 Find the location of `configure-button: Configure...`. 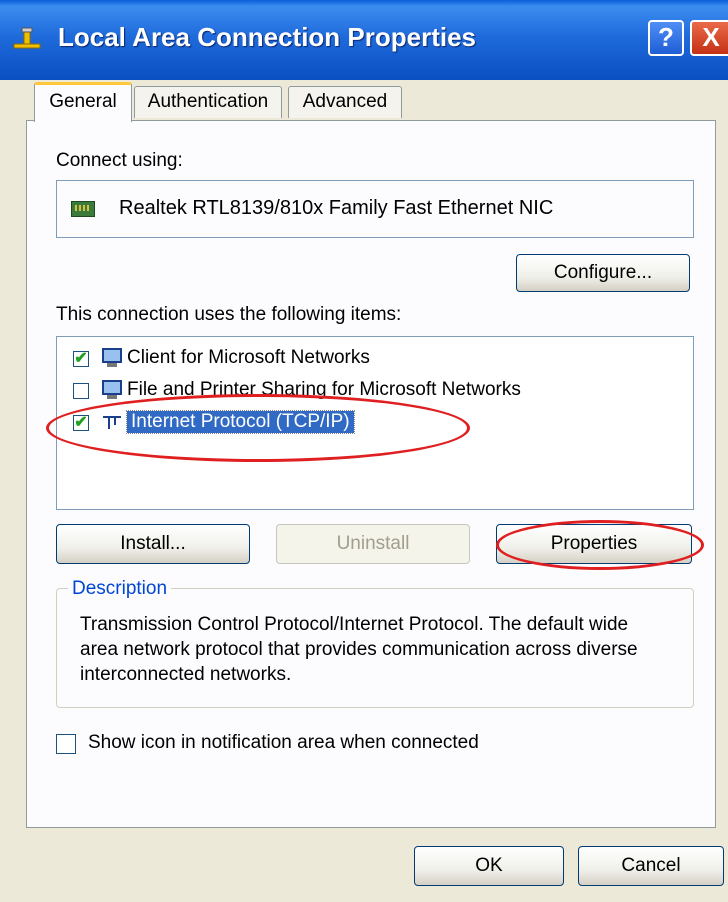

configure-button: Configure... is located at coordinates (603, 273).